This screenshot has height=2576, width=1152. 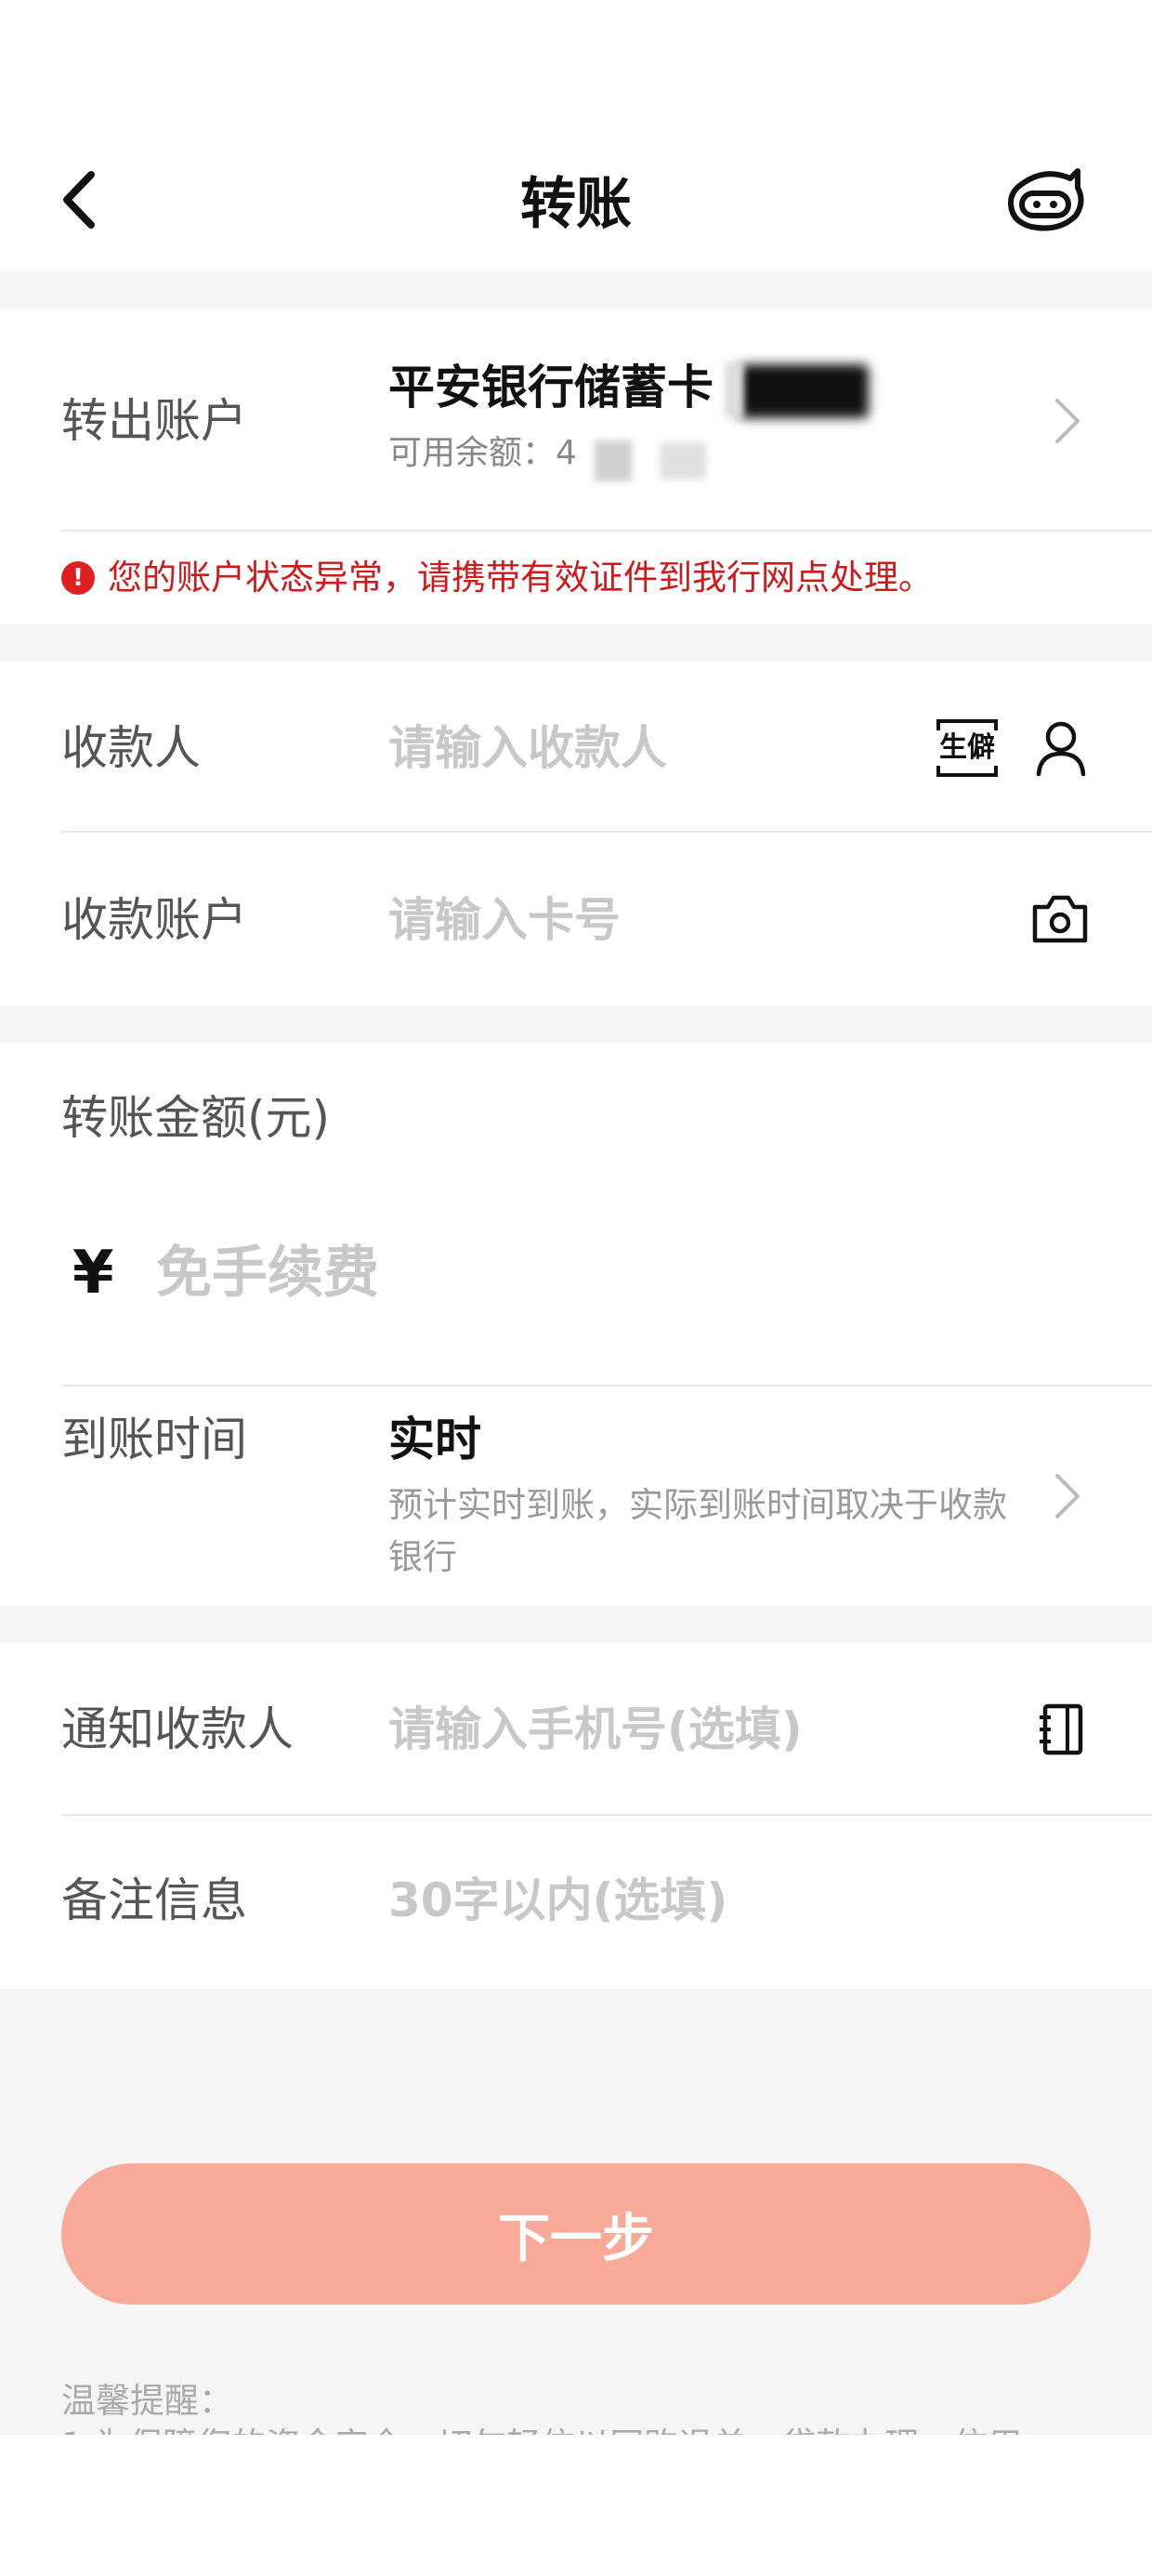 What do you see at coordinates (576, 833) in the screenshot?
I see `payee-section` at bounding box center [576, 833].